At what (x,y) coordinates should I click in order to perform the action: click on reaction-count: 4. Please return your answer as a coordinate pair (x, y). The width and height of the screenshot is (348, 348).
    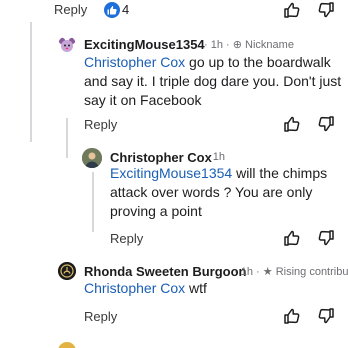
    Looking at the image, I should click on (126, 9).